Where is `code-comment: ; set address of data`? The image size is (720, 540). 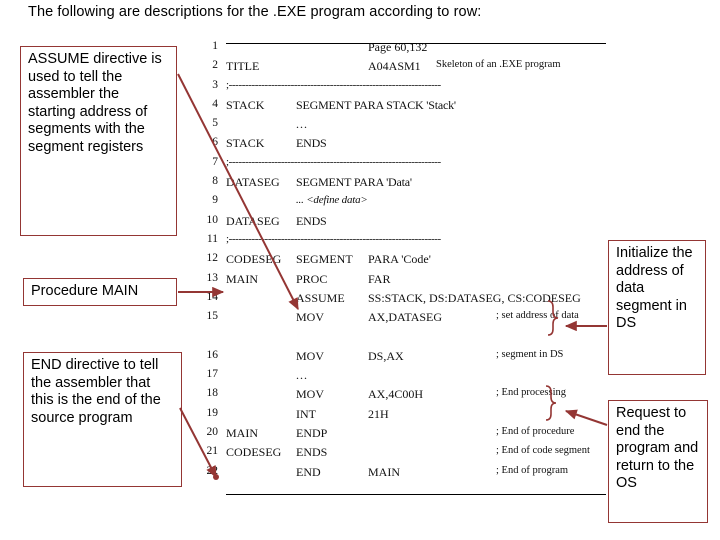
code-comment: ; set address of data is located at coordinates (537, 316).